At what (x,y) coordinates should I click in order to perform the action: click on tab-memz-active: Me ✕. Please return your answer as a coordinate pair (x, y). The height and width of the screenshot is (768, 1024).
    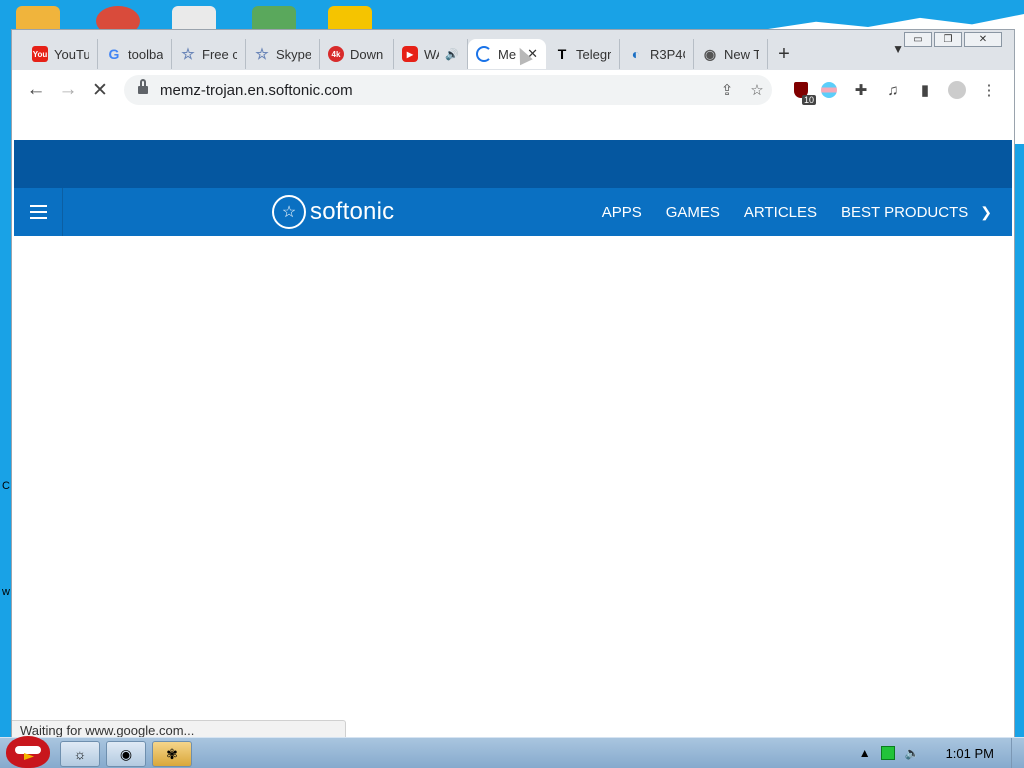
    Looking at the image, I should click on (507, 54).